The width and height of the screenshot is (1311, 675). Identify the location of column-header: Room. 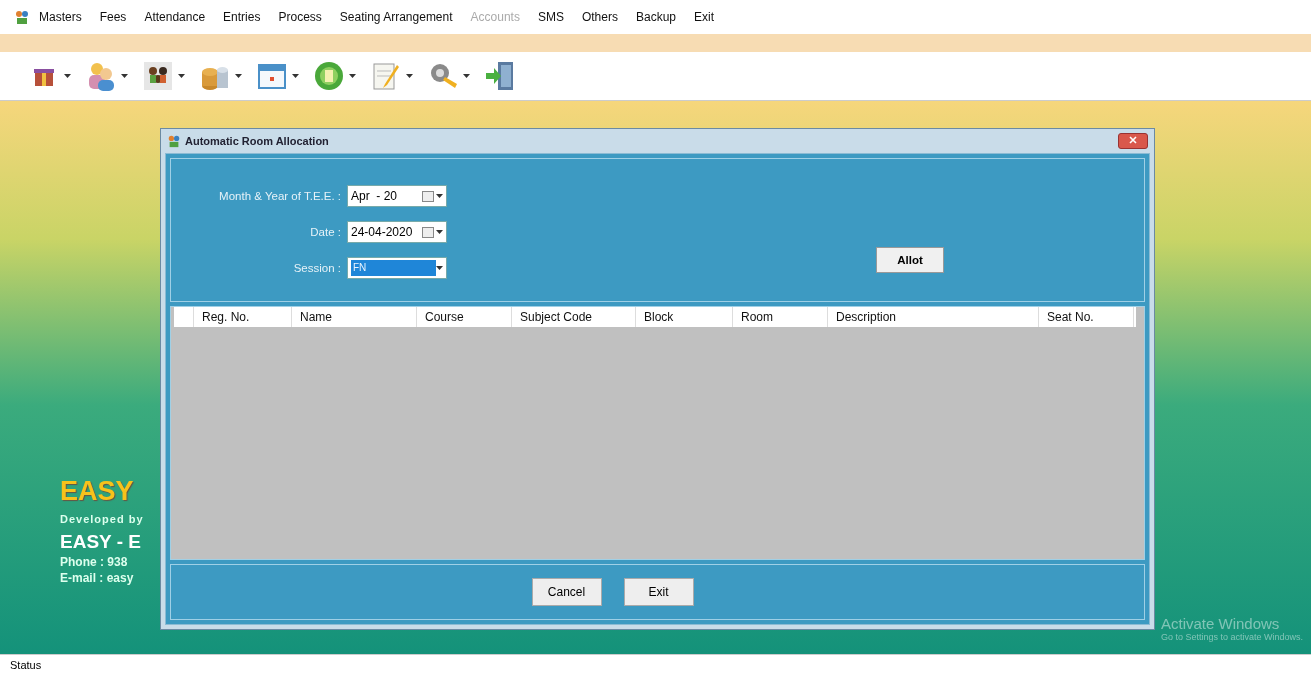
(780, 317).